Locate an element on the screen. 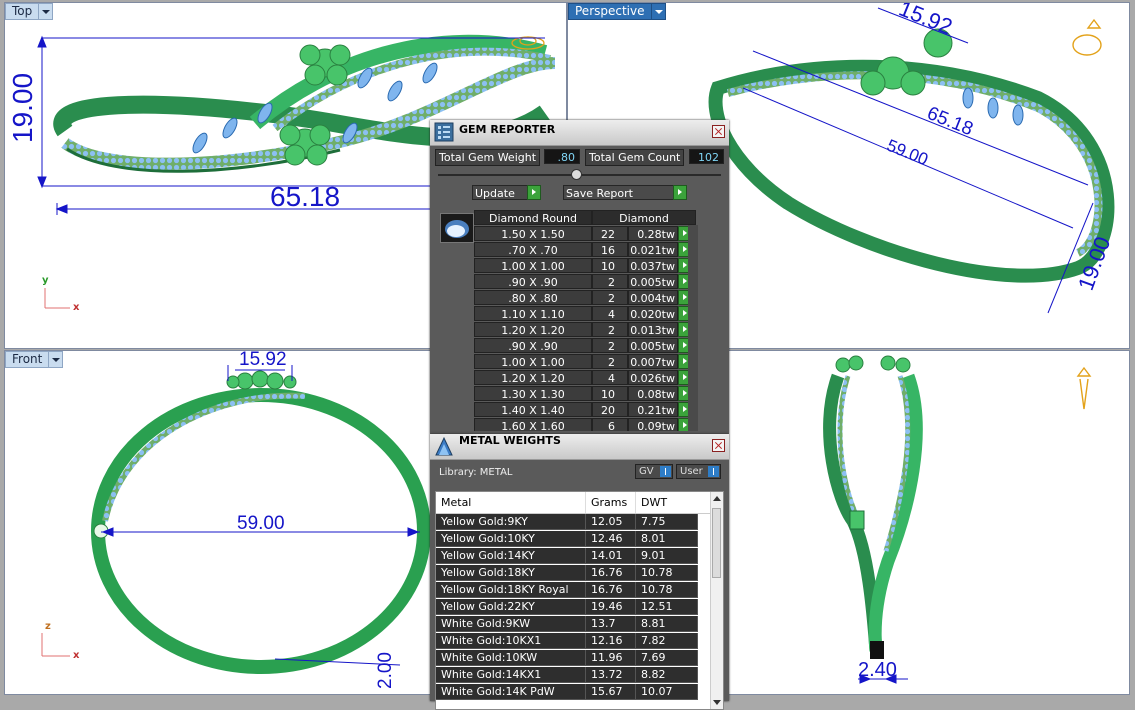 Image resolution: width=1135 pixels, height=710 pixels. metal-dwt: 7.82 is located at coordinates (667, 641).